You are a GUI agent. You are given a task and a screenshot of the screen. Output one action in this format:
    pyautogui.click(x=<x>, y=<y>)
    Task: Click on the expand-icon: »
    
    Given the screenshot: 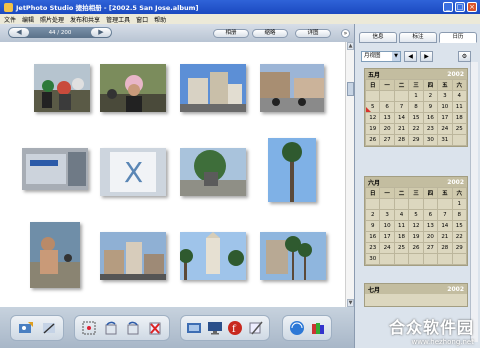 What is the action you would take?
    pyautogui.click(x=345, y=33)
    